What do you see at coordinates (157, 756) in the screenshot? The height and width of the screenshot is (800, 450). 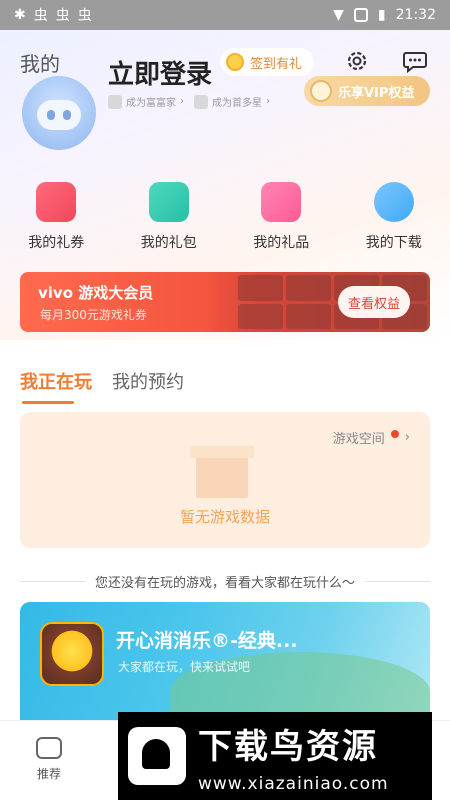 I see `bird-logo-icon` at bounding box center [157, 756].